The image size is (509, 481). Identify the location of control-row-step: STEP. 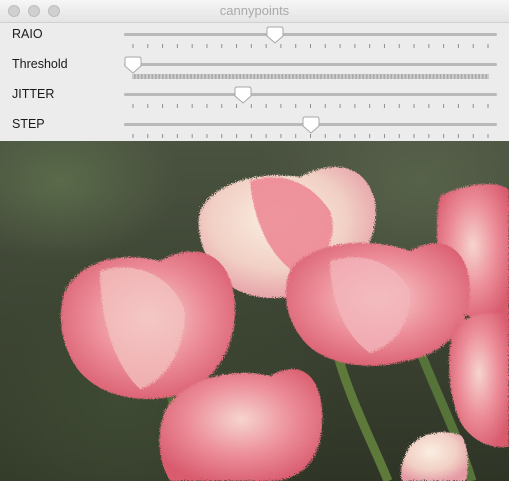
(254, 128).